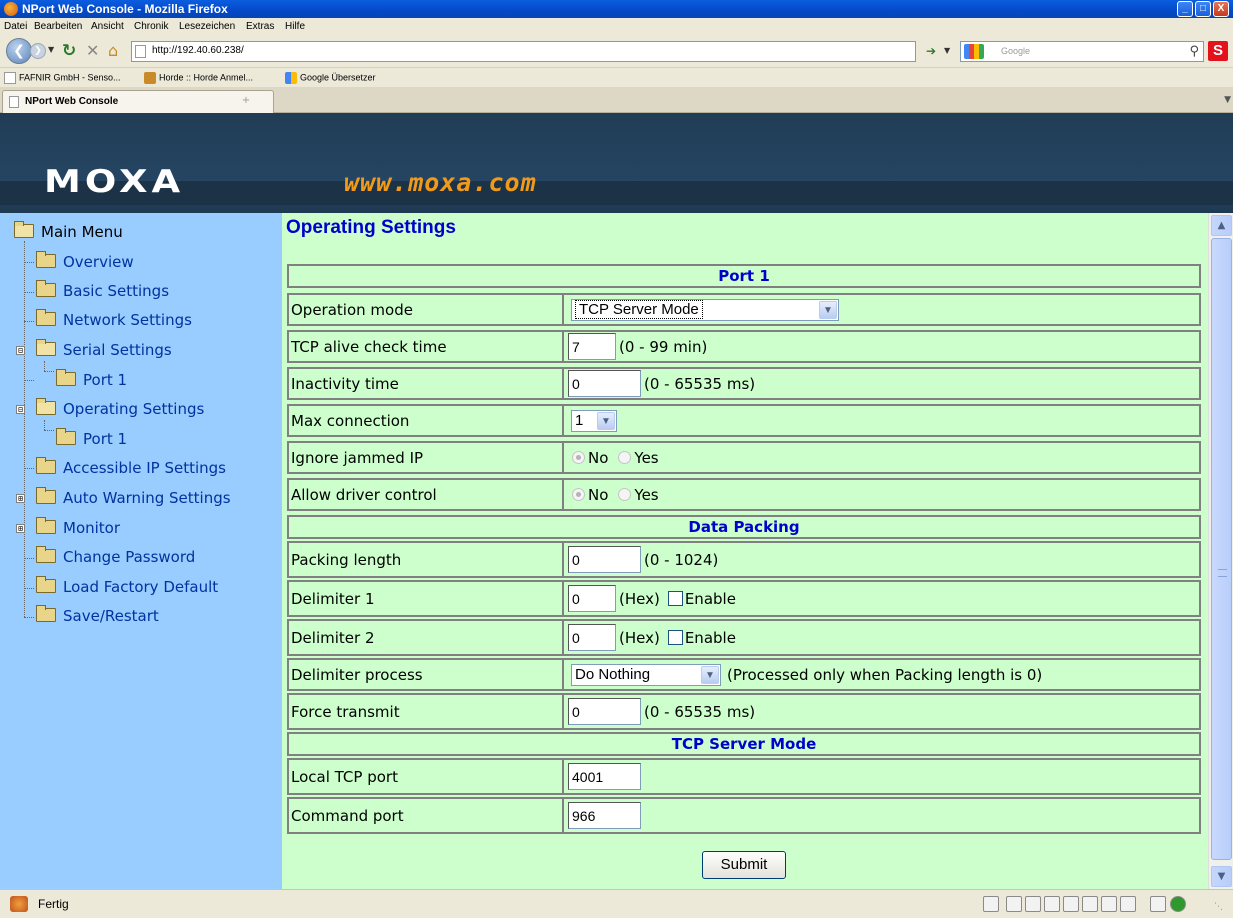  I want to click on url-bar: http://192.40.60.238/, so click(523, 51).